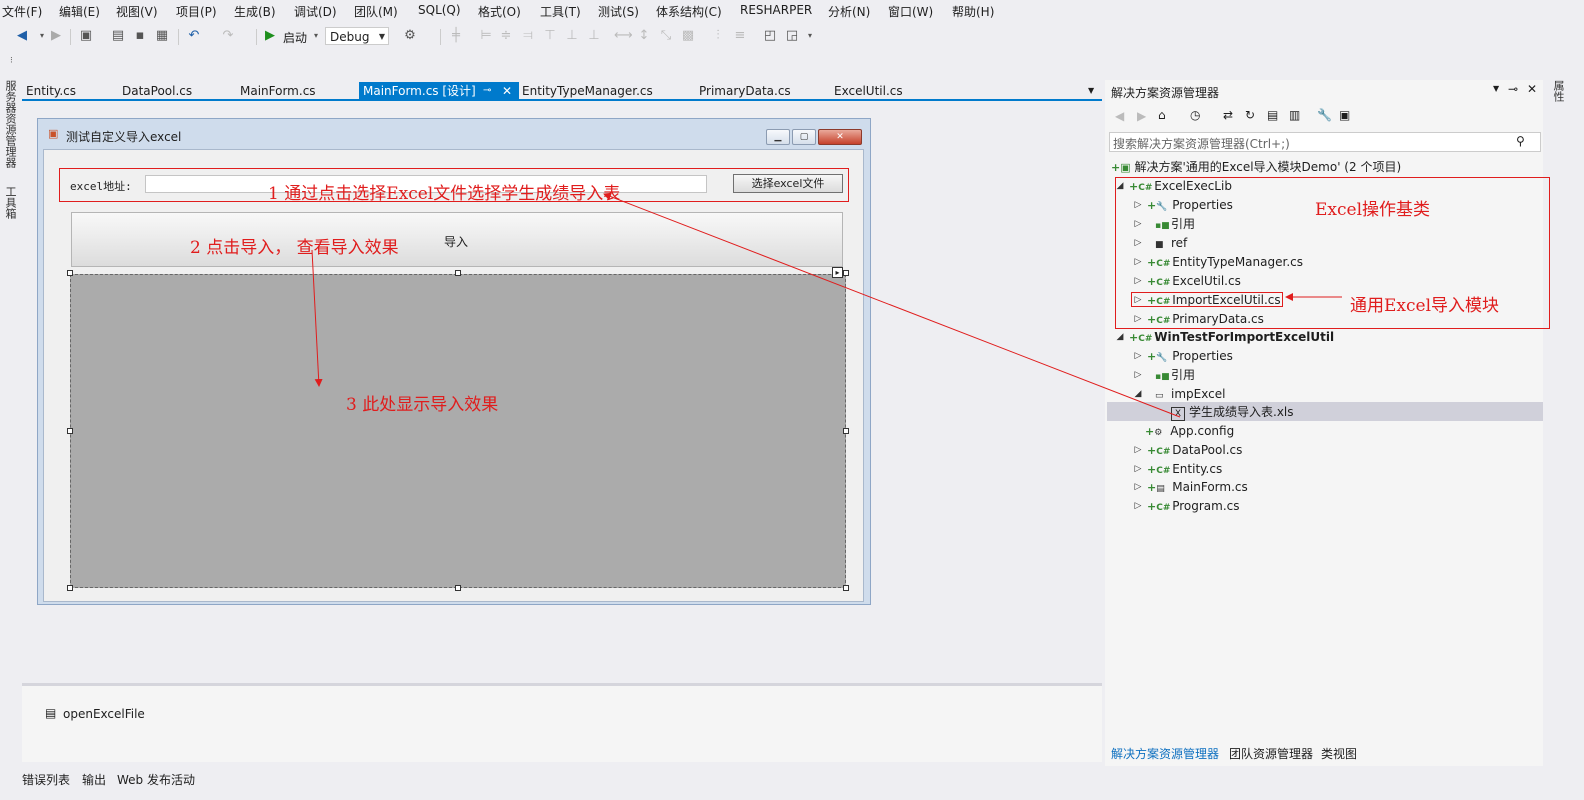  Describe the element at coordinates (317, 318) in the screenshot. I see `arrow-import-to-grid` at that location.